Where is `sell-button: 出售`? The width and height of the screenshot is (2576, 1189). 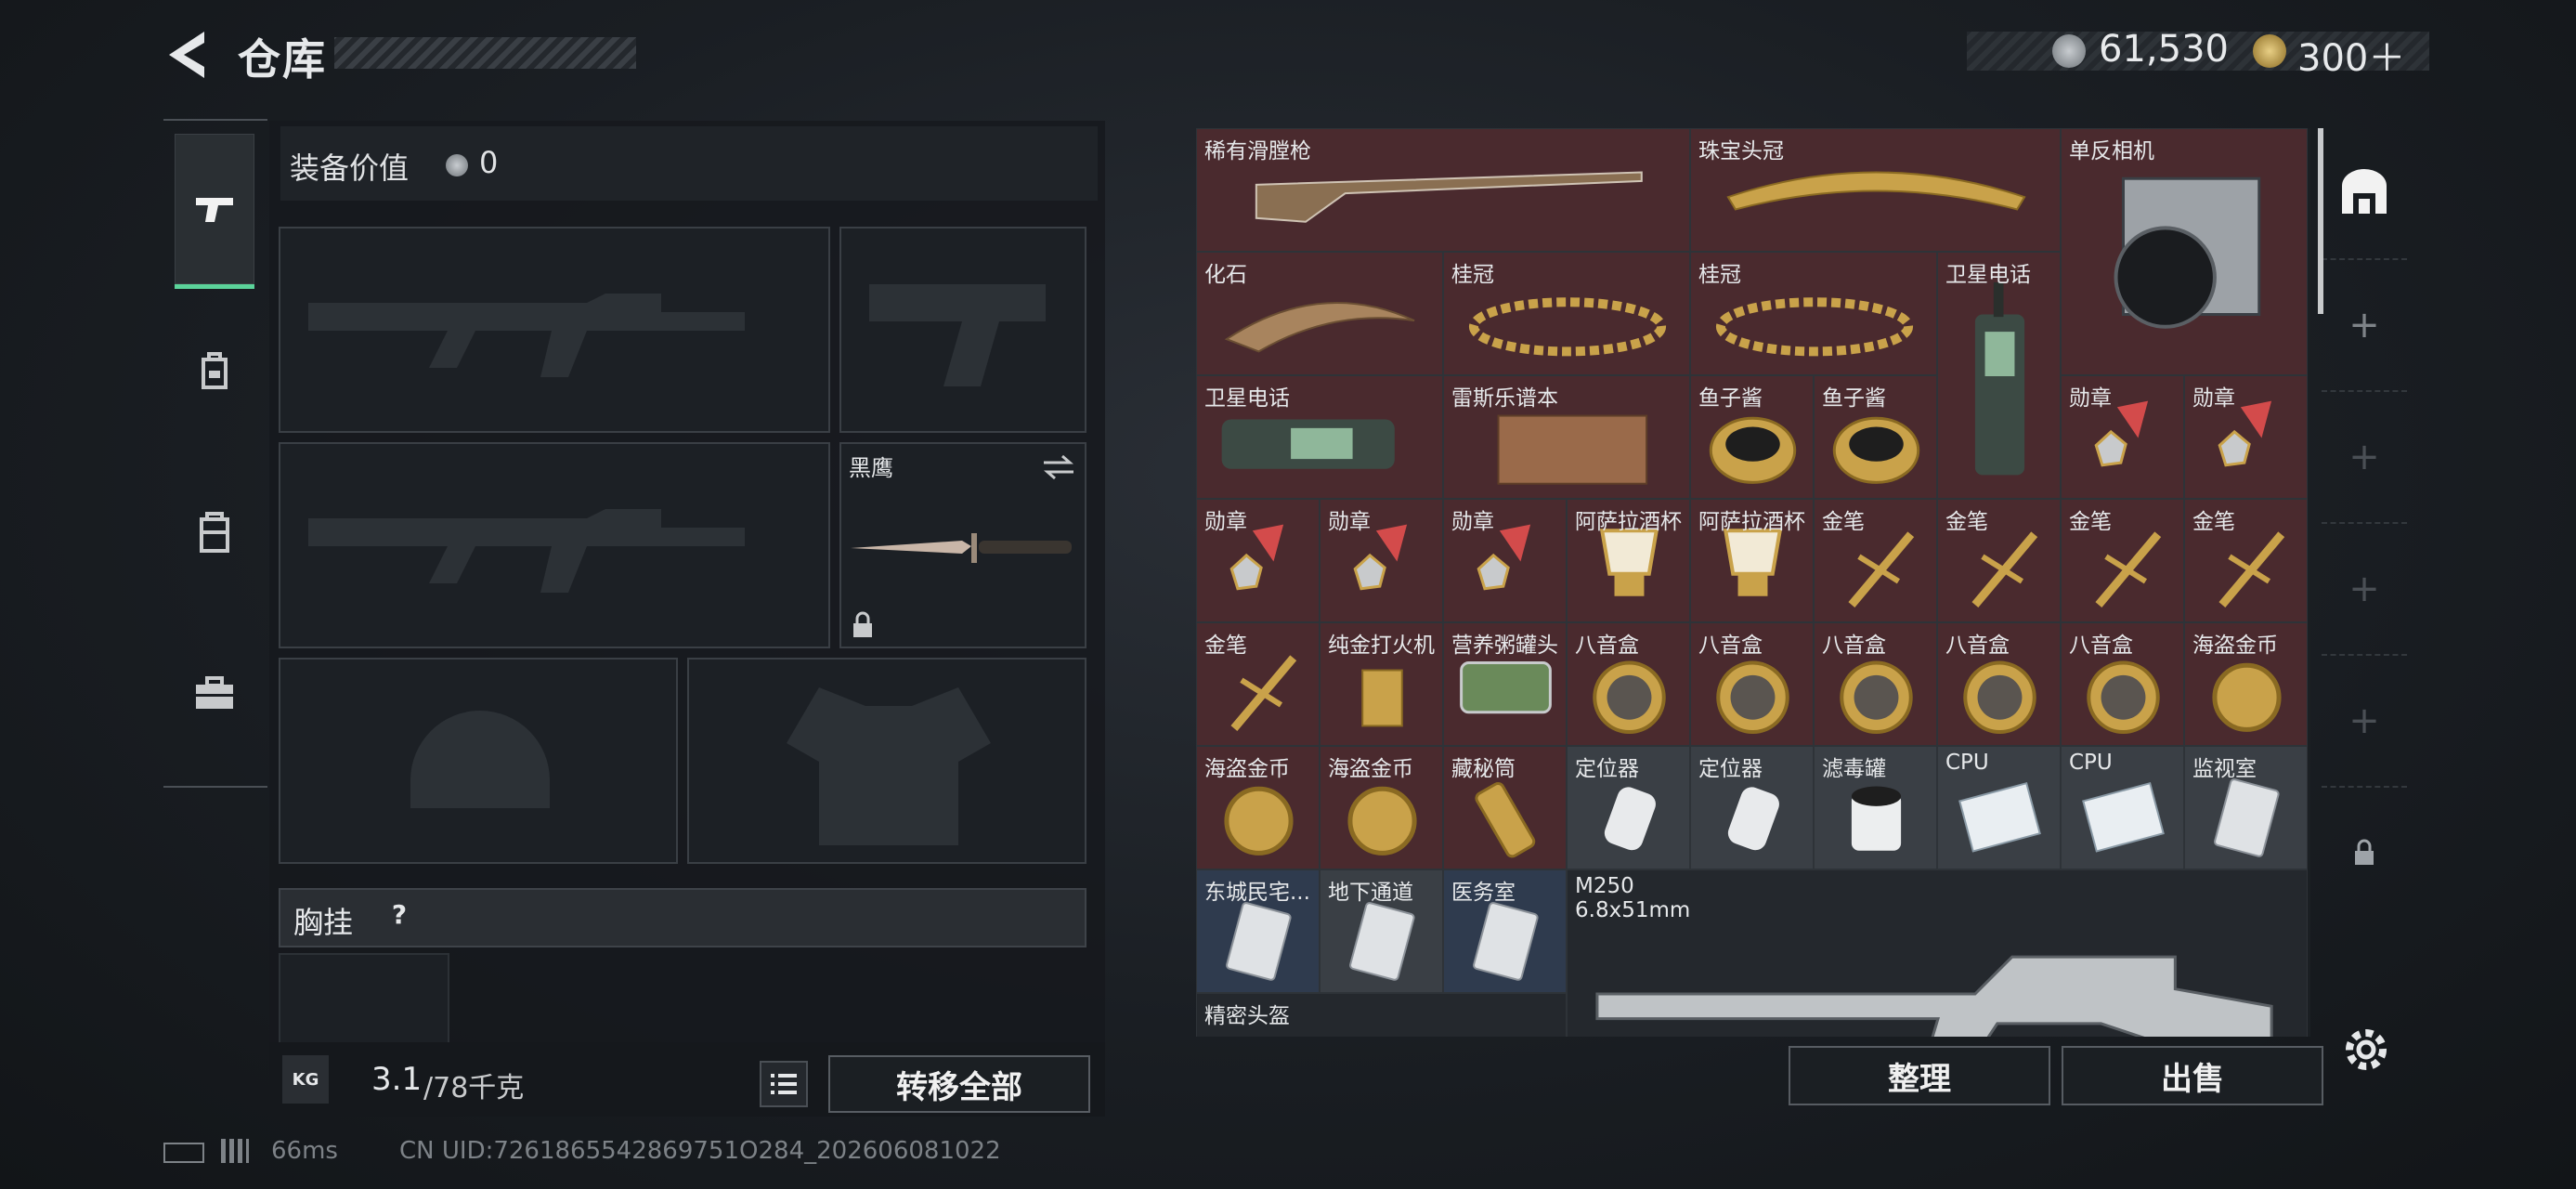 sell-button: 出售 is located at coordinates (2192, 1075).